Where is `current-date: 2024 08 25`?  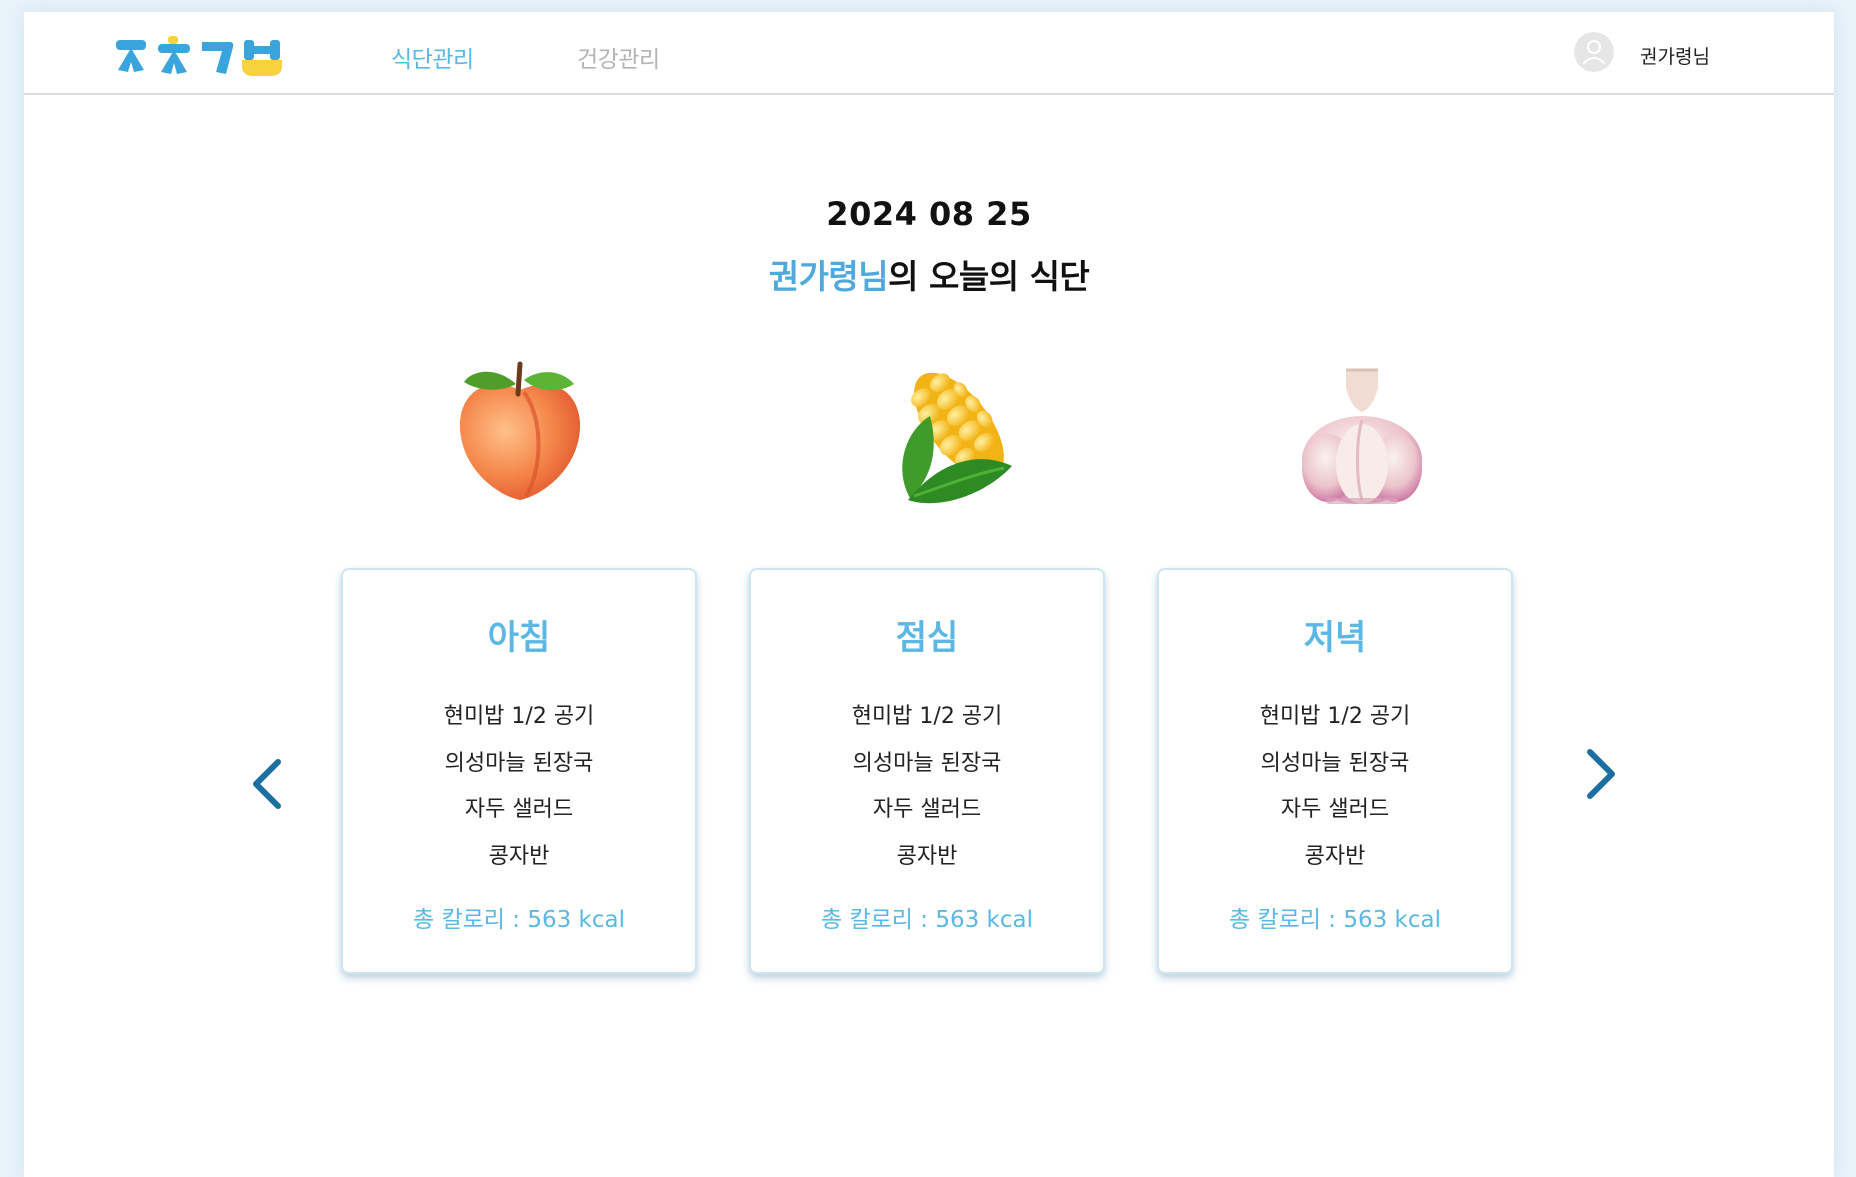 current-date: 2024 08 25 is located at coordinates (929, 214).